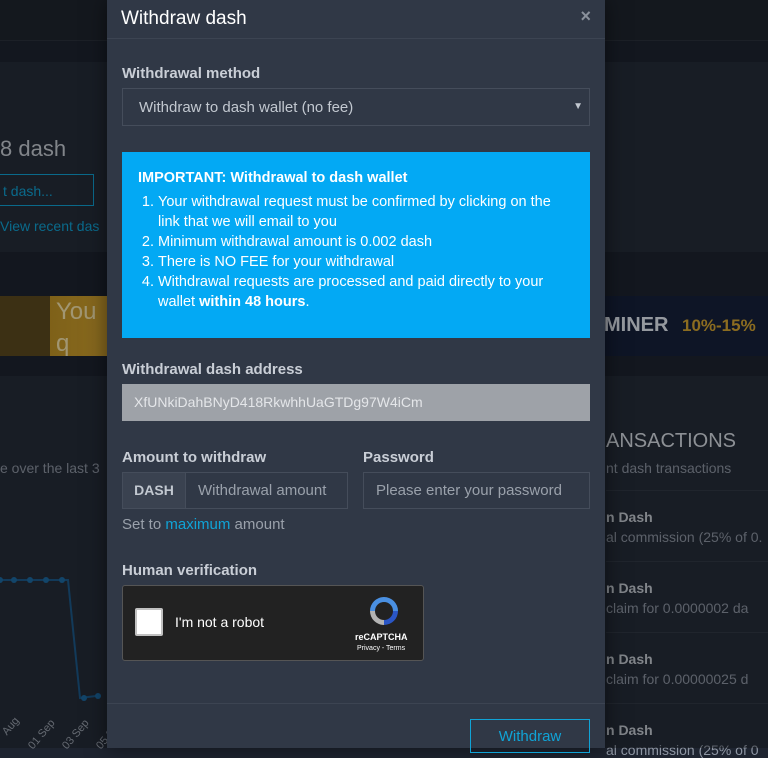 The height and width of the screenshot is (758, 768). Describe the element at coordinates (356, 728) in the screenshot. I see `modal-footer: Withdraw` at that location.